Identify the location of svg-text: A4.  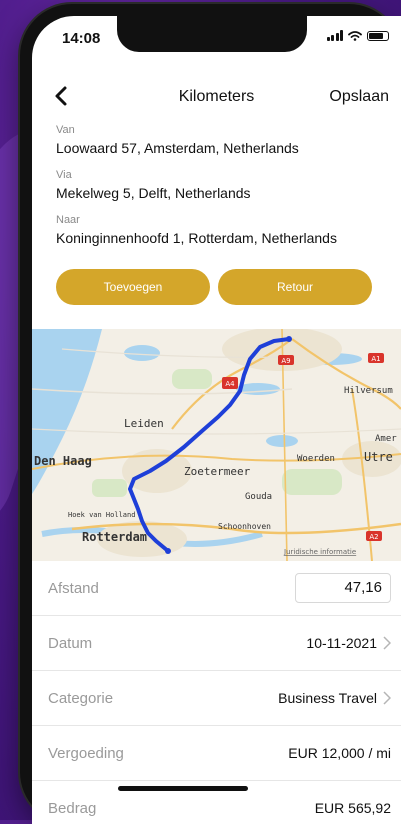
(230, 384).